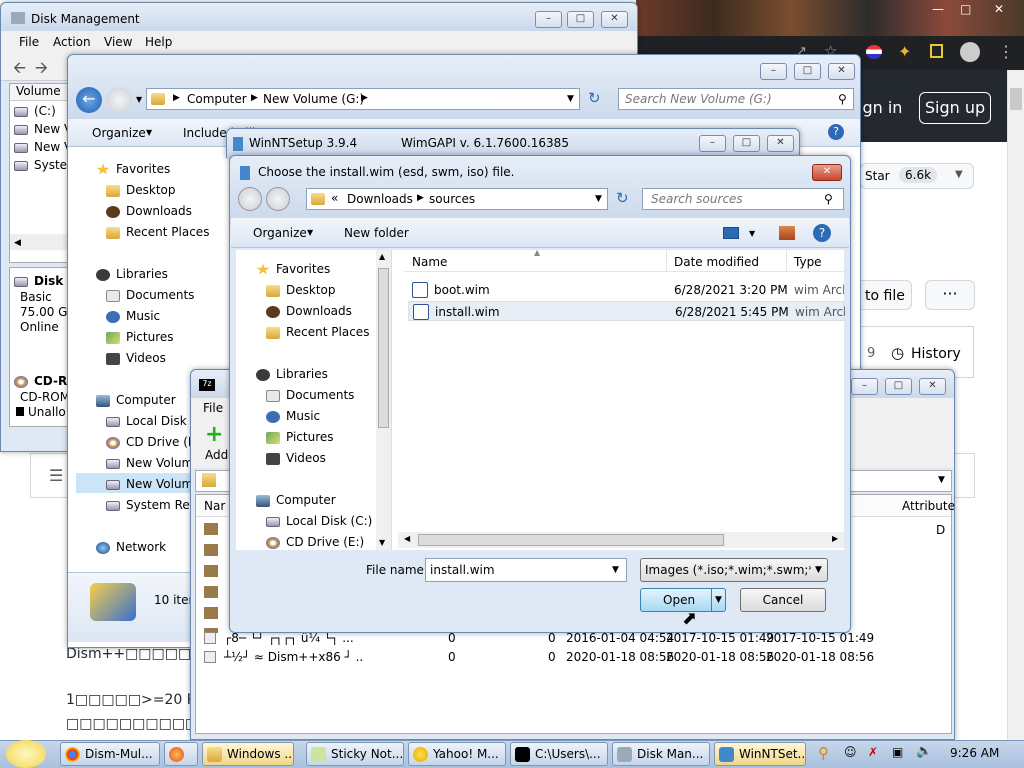 Image resolution: width=1024 pixels, height=768 pixels. I want to click on view-options-icon, so click(731, 233).